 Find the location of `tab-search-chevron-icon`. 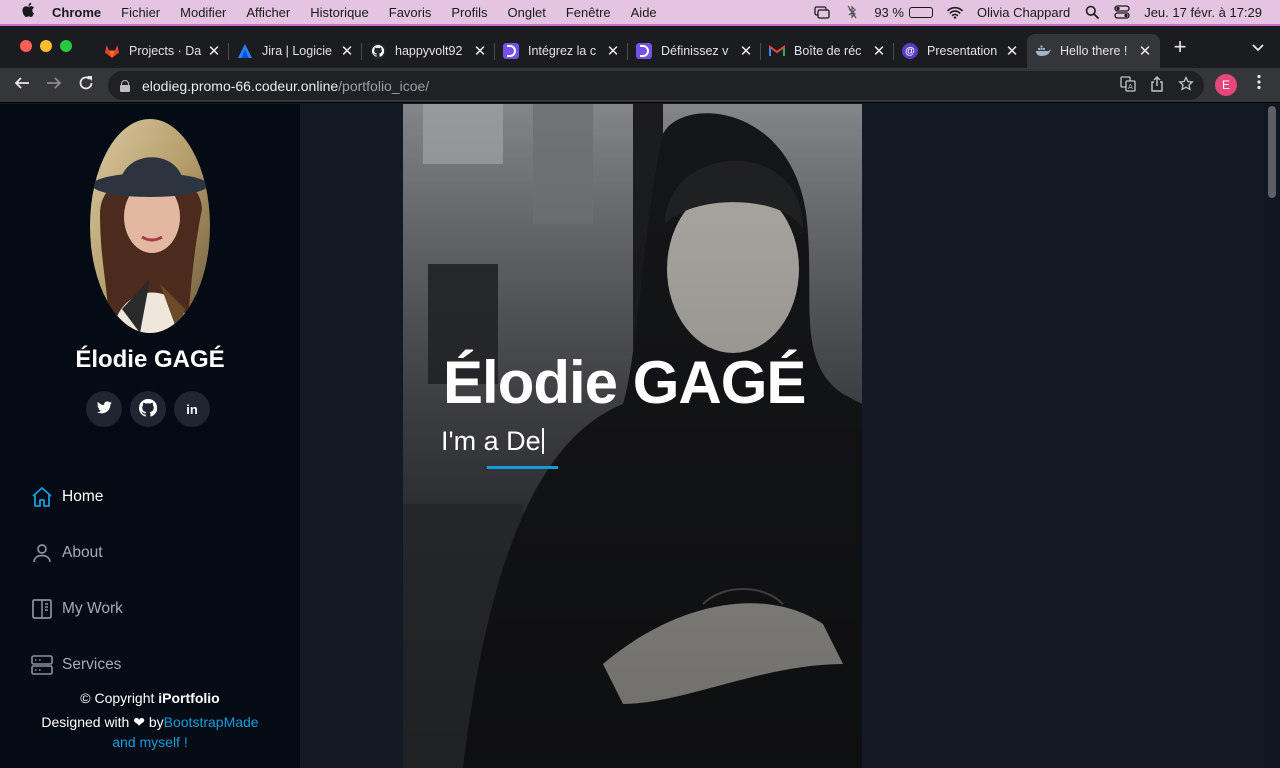

tab-search-chevron-icon is located at coordinates (1258, 48).